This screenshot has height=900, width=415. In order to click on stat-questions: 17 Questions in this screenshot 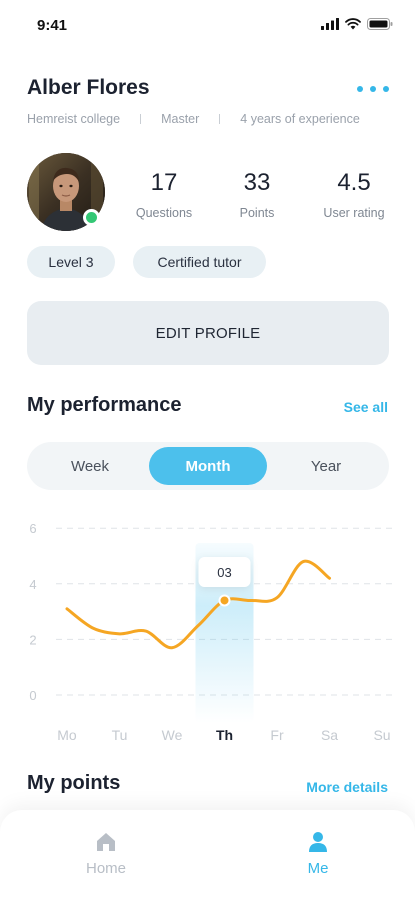, I will do `click(164, 194)`.